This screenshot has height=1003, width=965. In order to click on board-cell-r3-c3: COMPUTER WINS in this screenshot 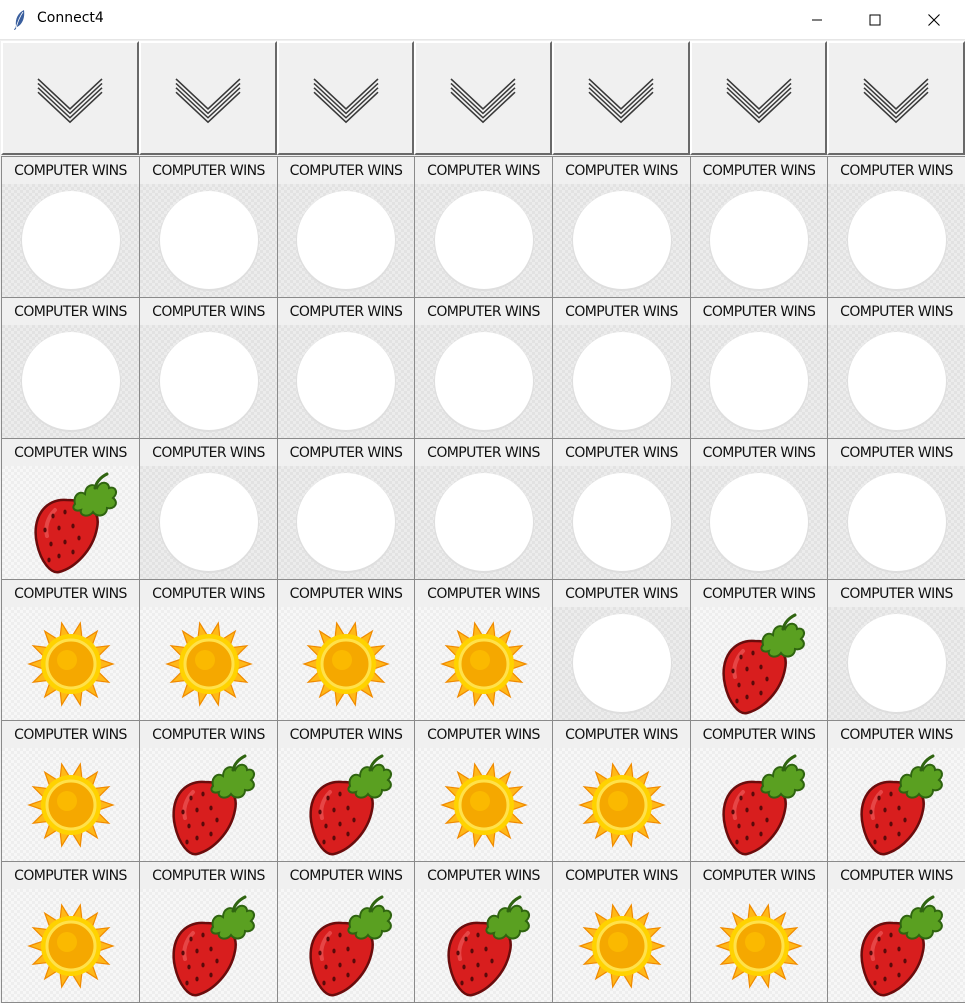, I will do `click(346, 509)`.